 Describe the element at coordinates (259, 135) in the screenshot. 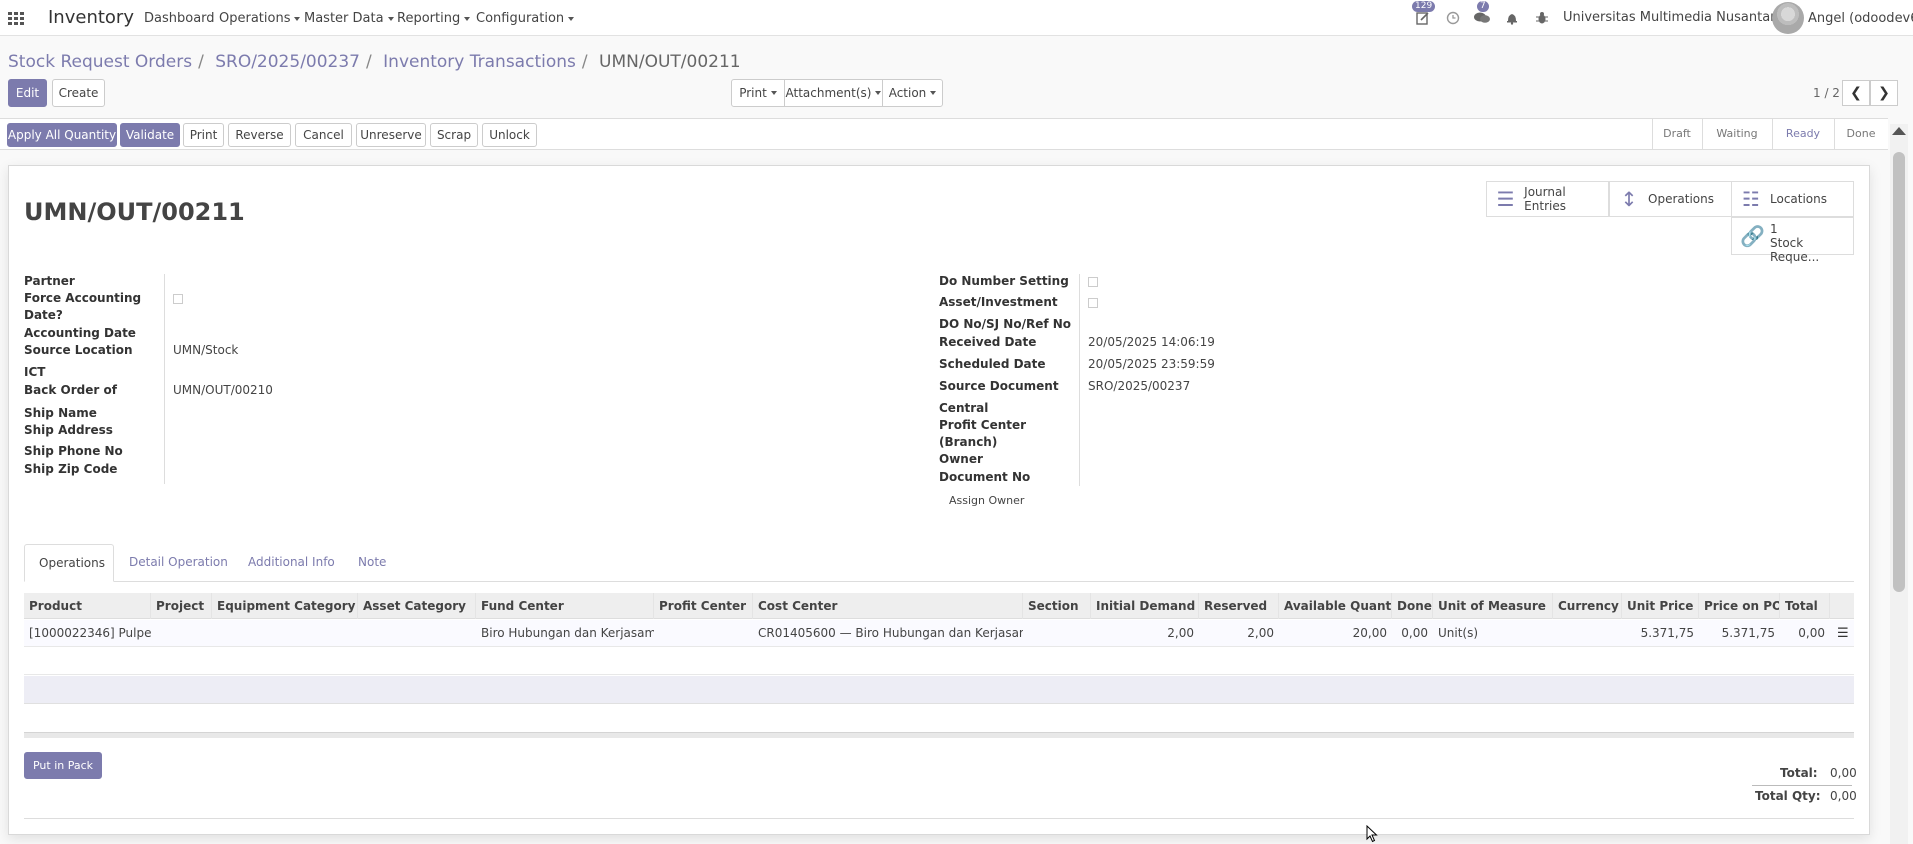

I see `reverse-button: Reverse` at that location.